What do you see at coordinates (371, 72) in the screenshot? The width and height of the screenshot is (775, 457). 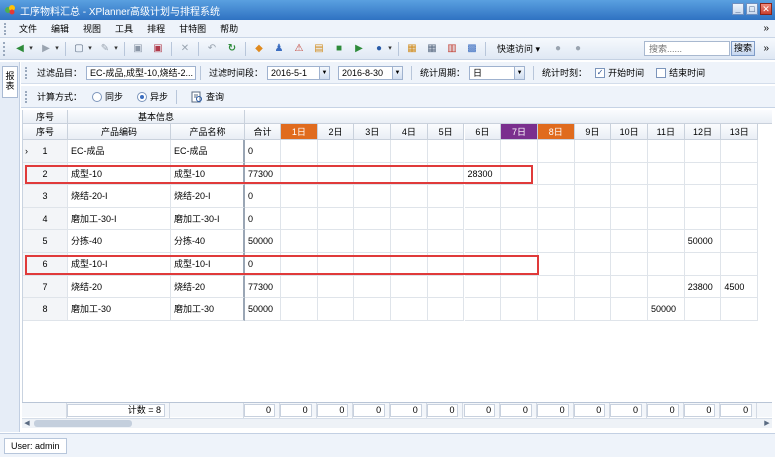 I see `end-date-picker: 2016-8-30 ▼` at bounding box center [371, 72].